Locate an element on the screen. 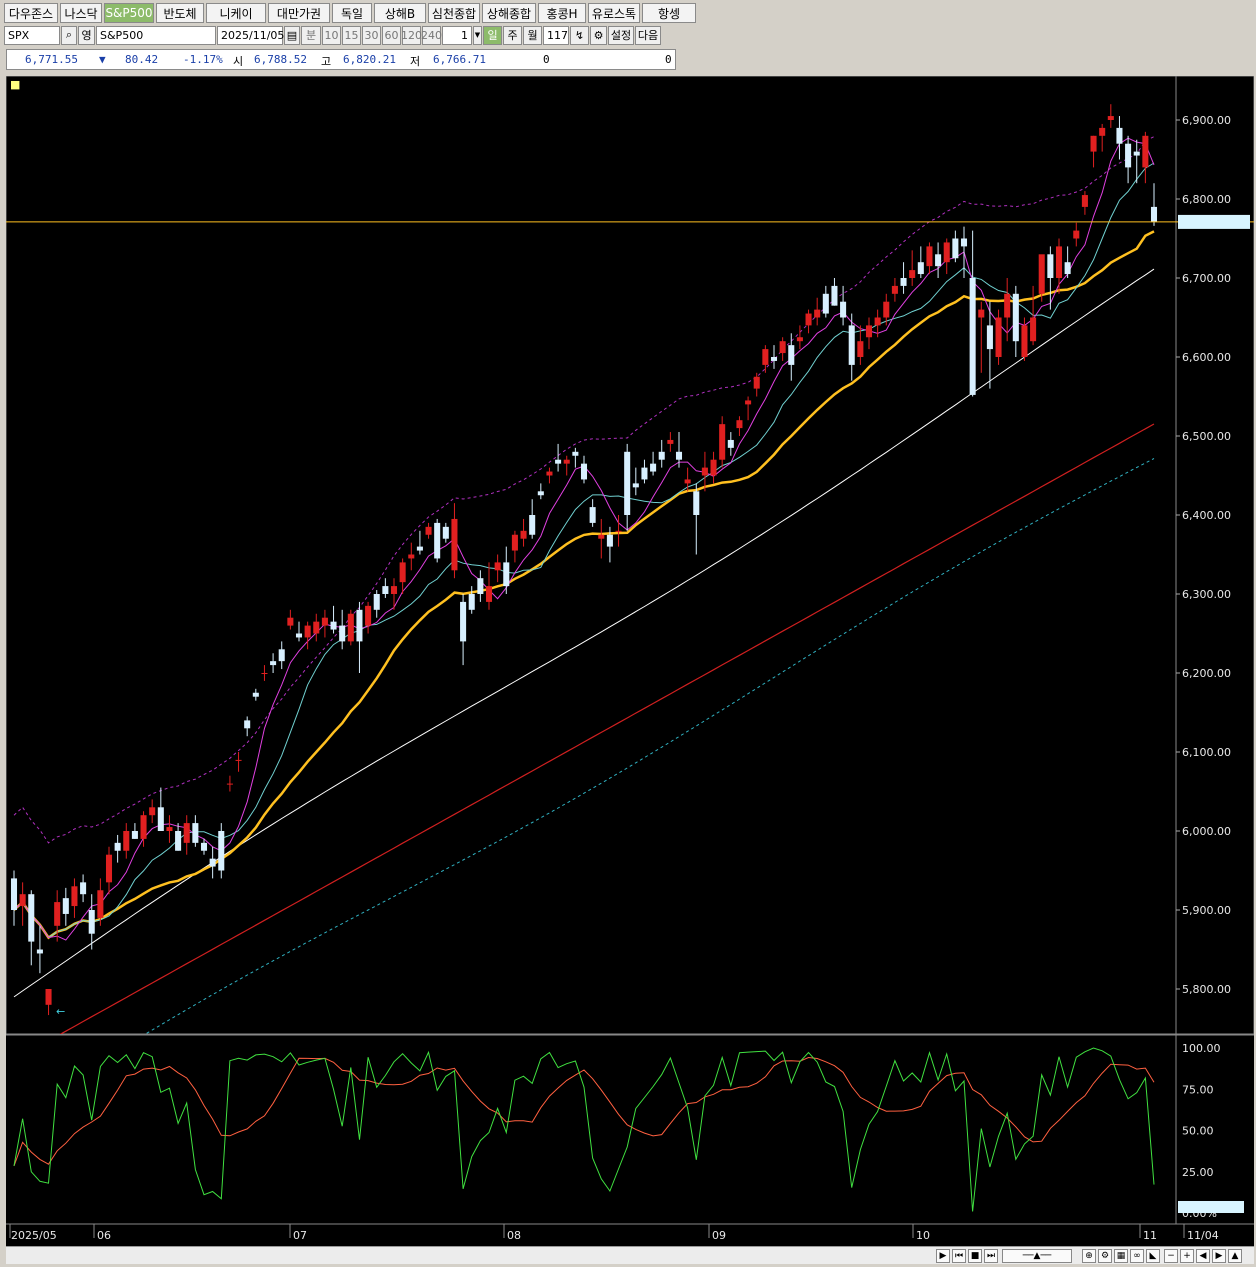 This screenshot has height=1267, width=1256. zoom-slider: ──▲── is located at coordinates (1037, 1256).